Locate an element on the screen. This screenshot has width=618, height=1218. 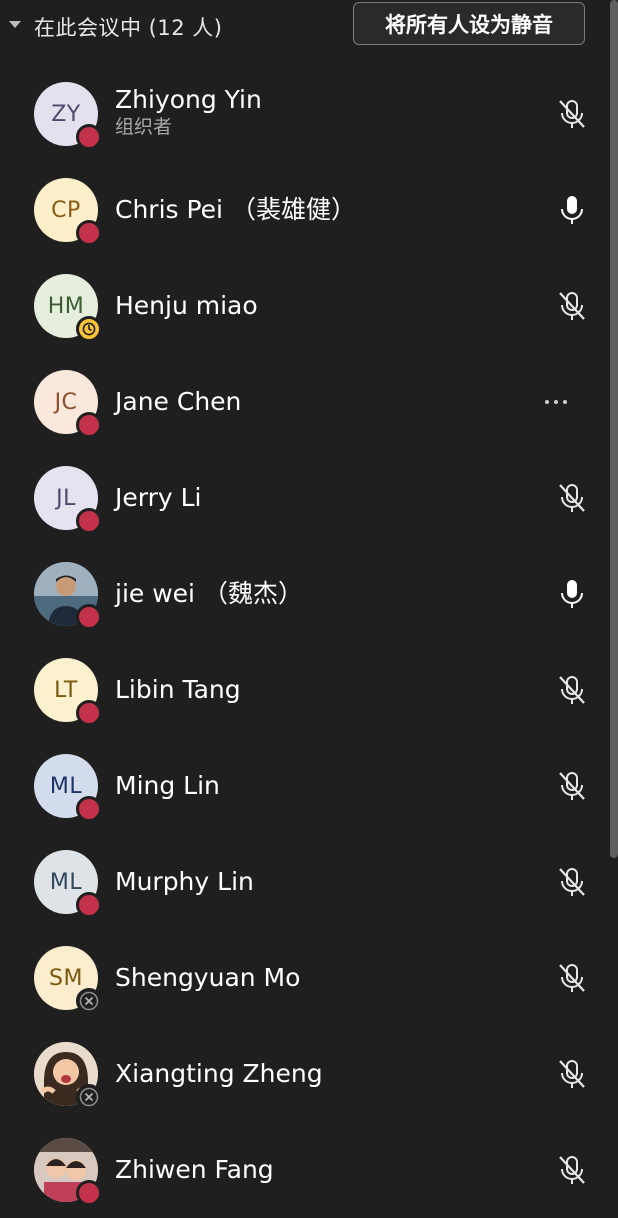
participant-name: Jane Chen is located at coordinates (178, 401).